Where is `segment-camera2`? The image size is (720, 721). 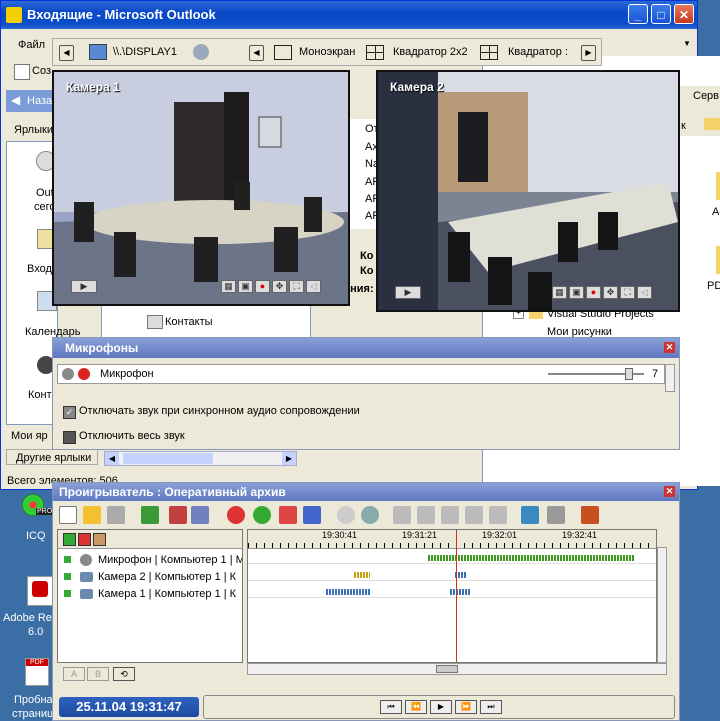
segment-camera2 is located at coordinates (362, 575).